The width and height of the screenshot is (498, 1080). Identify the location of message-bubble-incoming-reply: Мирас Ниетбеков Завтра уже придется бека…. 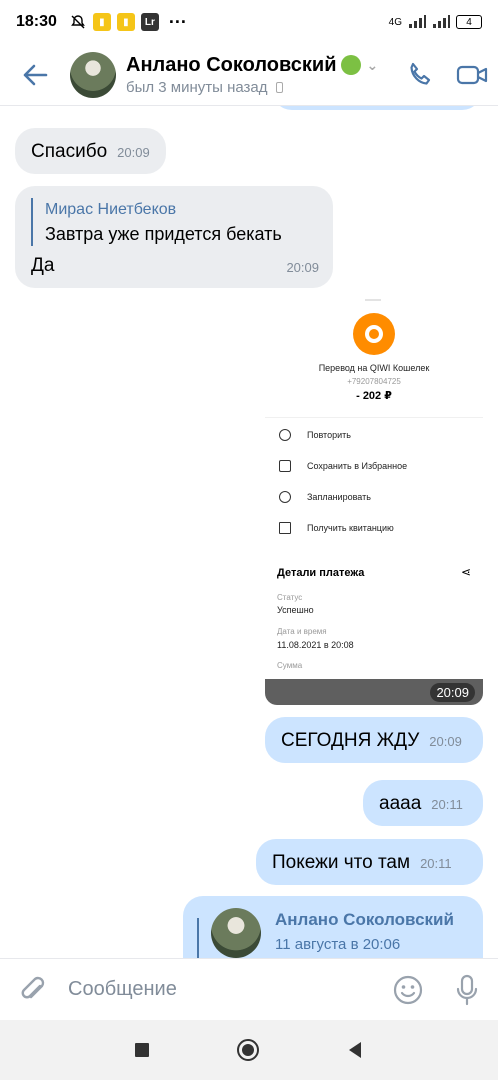
(174, 237).